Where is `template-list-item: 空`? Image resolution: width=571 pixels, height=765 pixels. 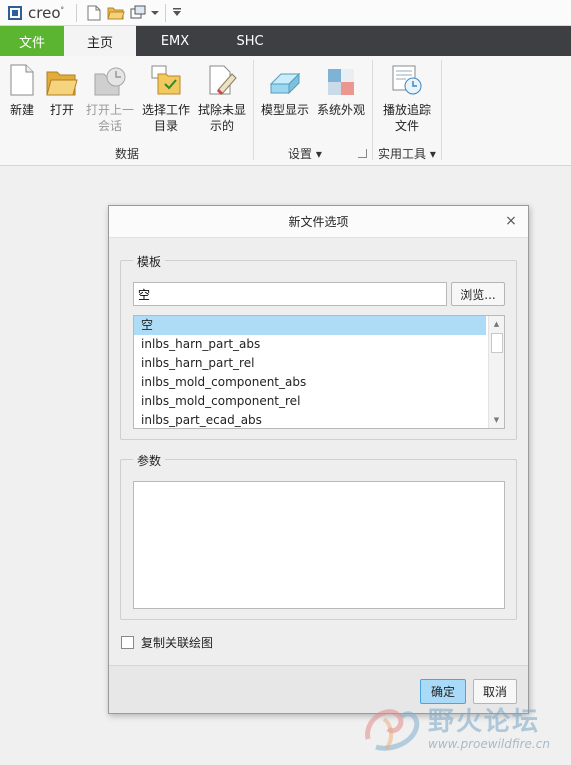
template-list-item: 空 is located at coordinates (310, 325).